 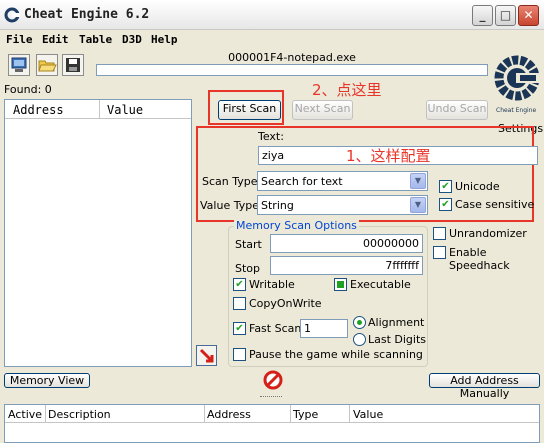 What do you see at coordinates (296, 225) in the screenshot?
I see `memory-scan-options-title: Memory Scan Options` at bounding box center [296, 225].